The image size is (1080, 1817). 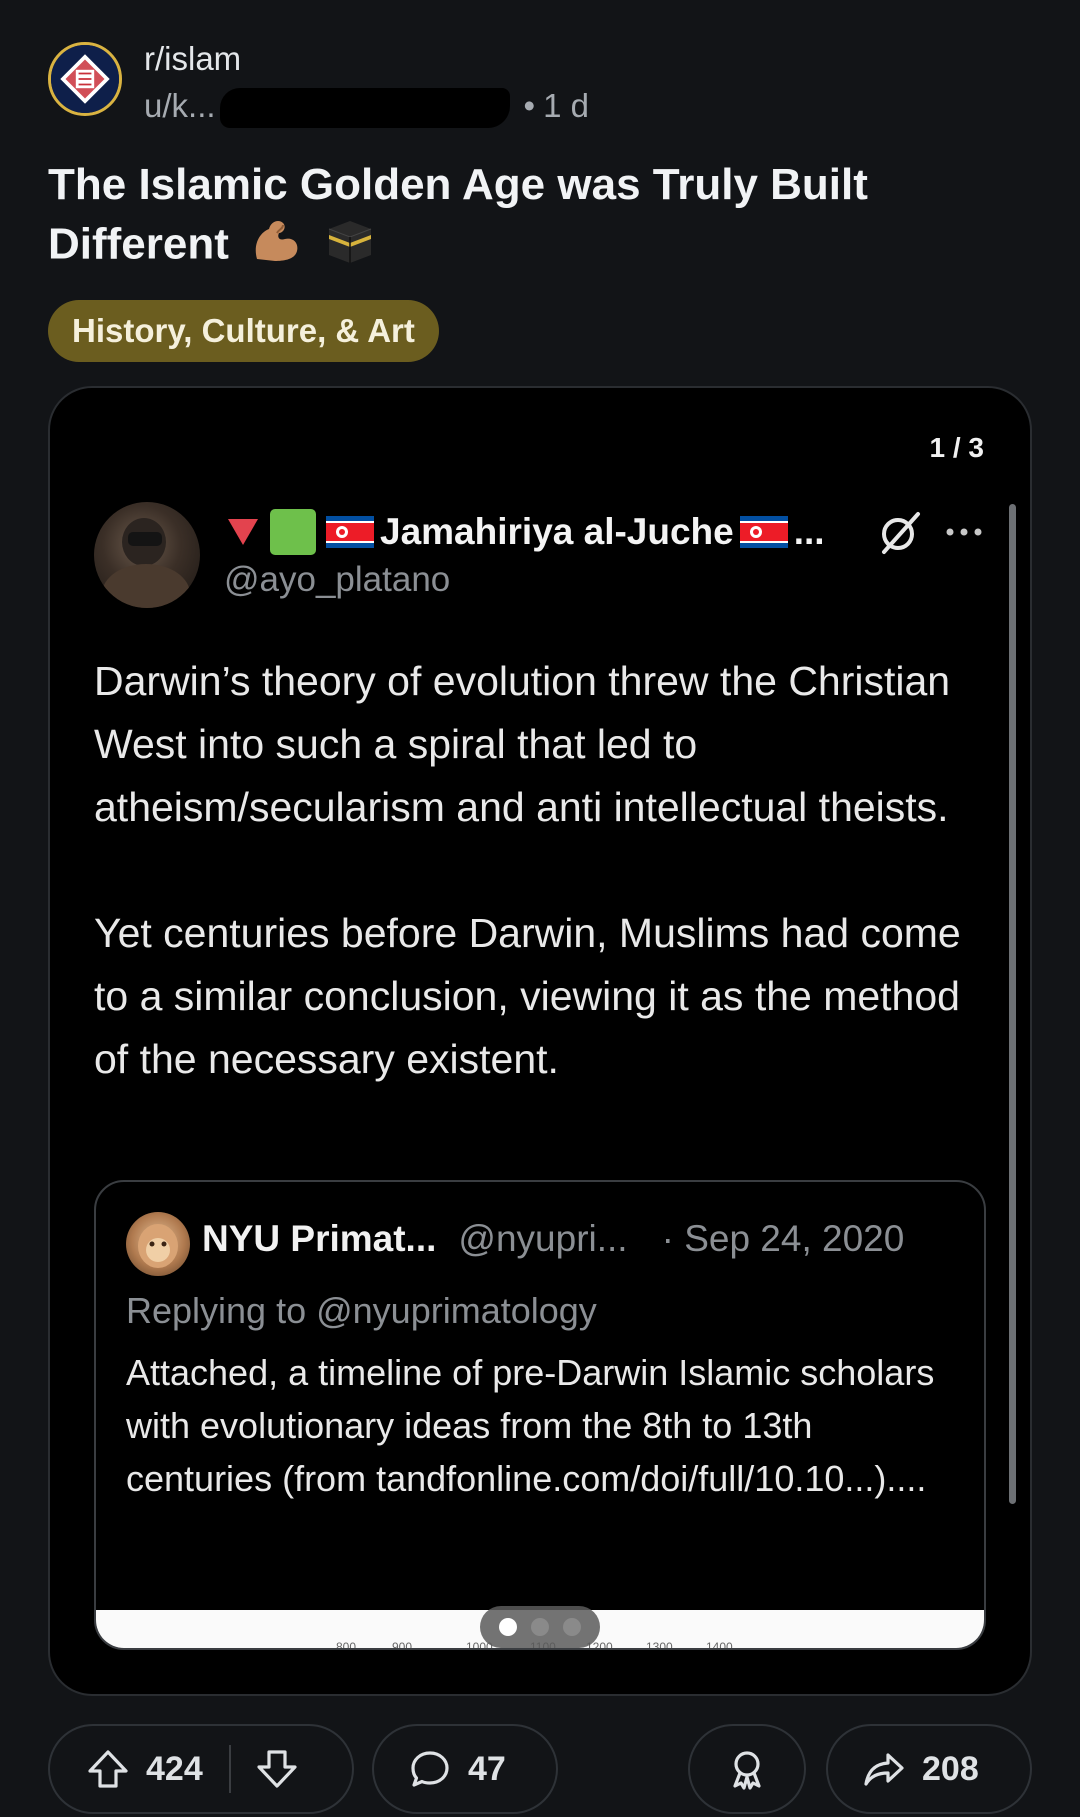 I want to click on tweet-handle: @ayo_platano, so click(x=337, y=579).